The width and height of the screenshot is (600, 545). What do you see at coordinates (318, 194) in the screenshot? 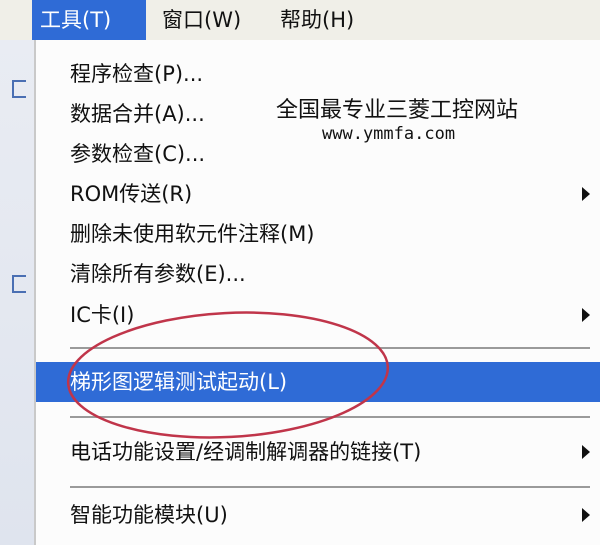
I see `menu-item-rom-transfer: ROM传送(R)` at bounding box center [318, 194].